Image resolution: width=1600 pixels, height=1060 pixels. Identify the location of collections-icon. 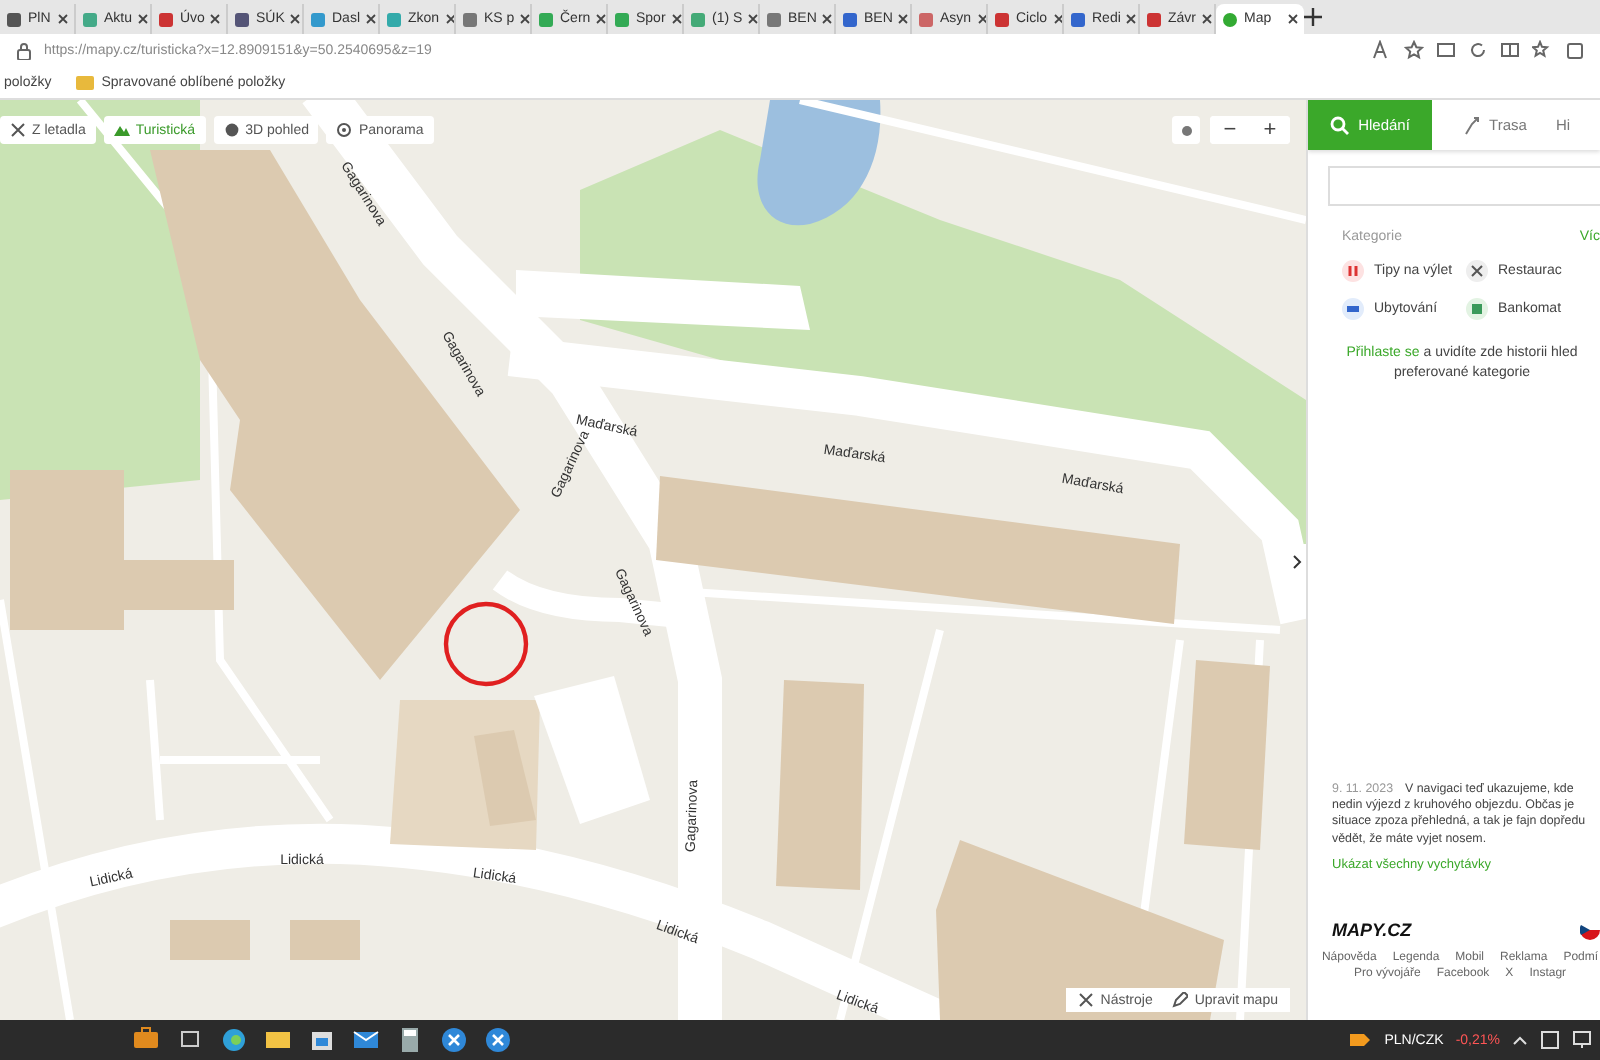
(1574, 50).